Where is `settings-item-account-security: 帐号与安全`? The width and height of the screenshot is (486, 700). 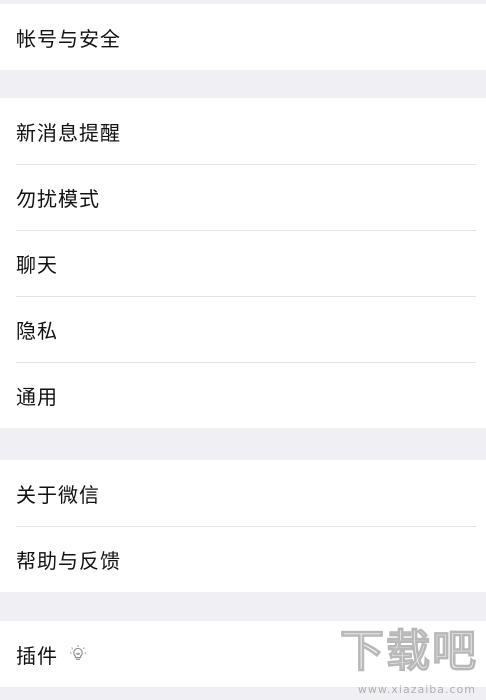 settings-item-account-security: 帐号与安全 is located at coordinates (243, 37).